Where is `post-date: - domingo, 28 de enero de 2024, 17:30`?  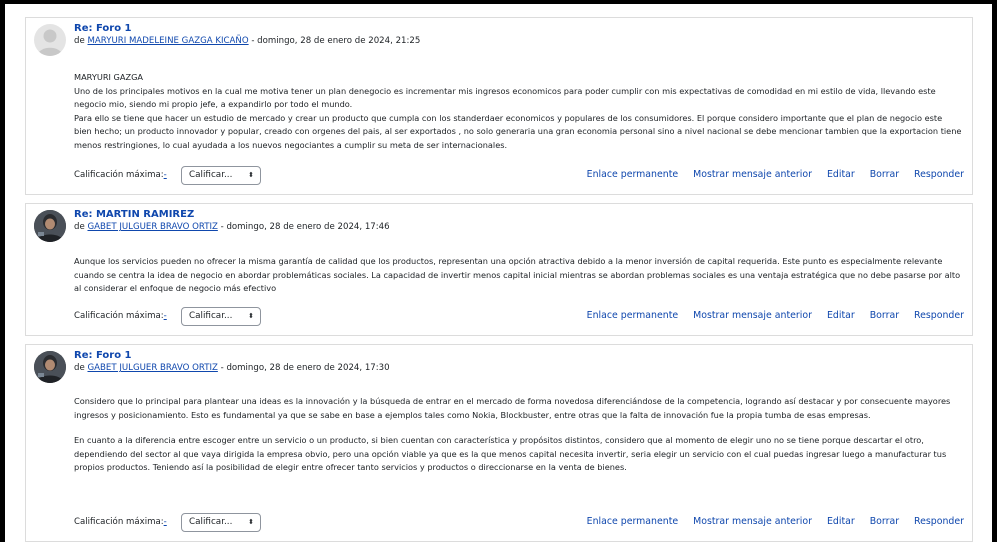
post-date: - domingo, 28 de enero de 2024, 17:30 is located at coordinates (303, 368).